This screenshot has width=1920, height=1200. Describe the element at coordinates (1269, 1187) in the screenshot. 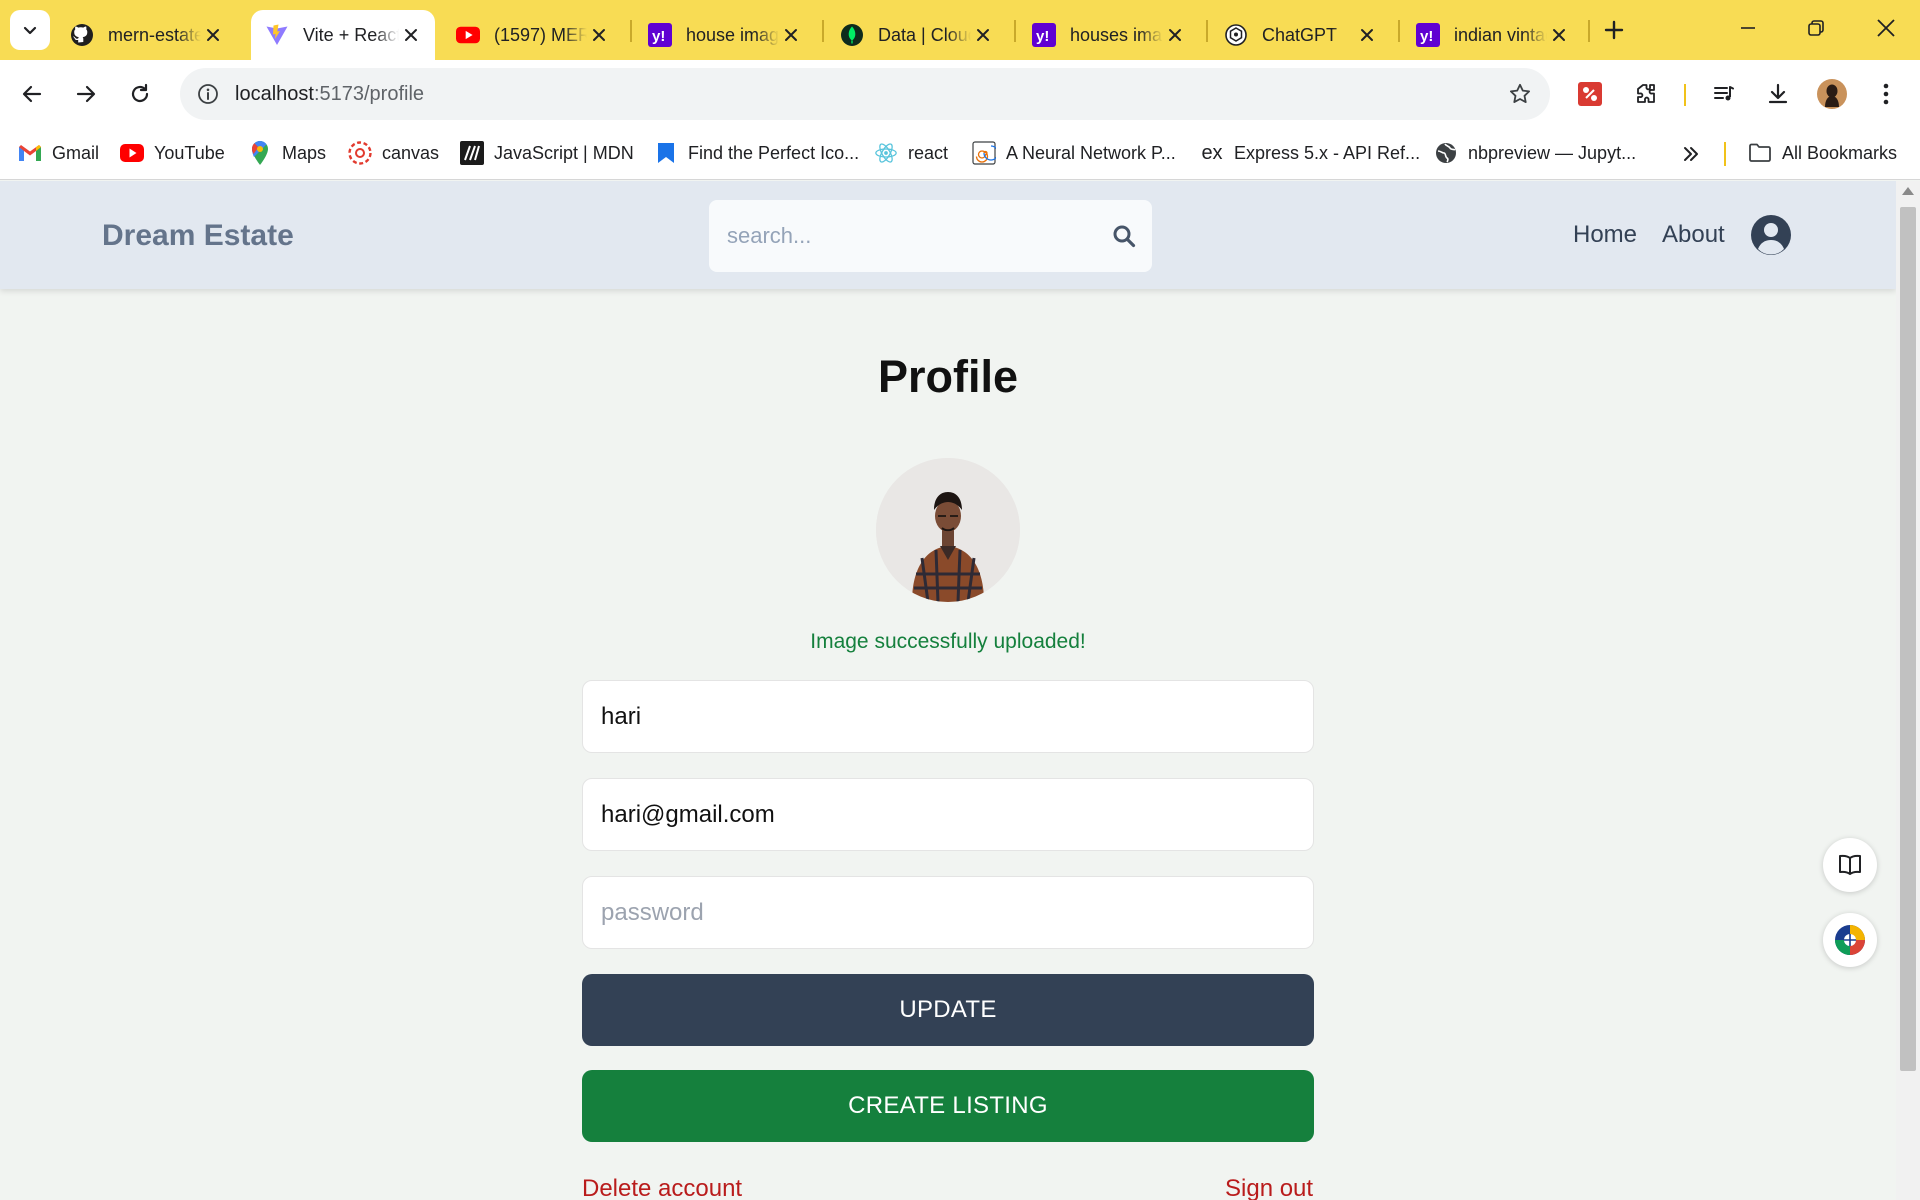

I see `sign-out-link: Sign out` at that location.